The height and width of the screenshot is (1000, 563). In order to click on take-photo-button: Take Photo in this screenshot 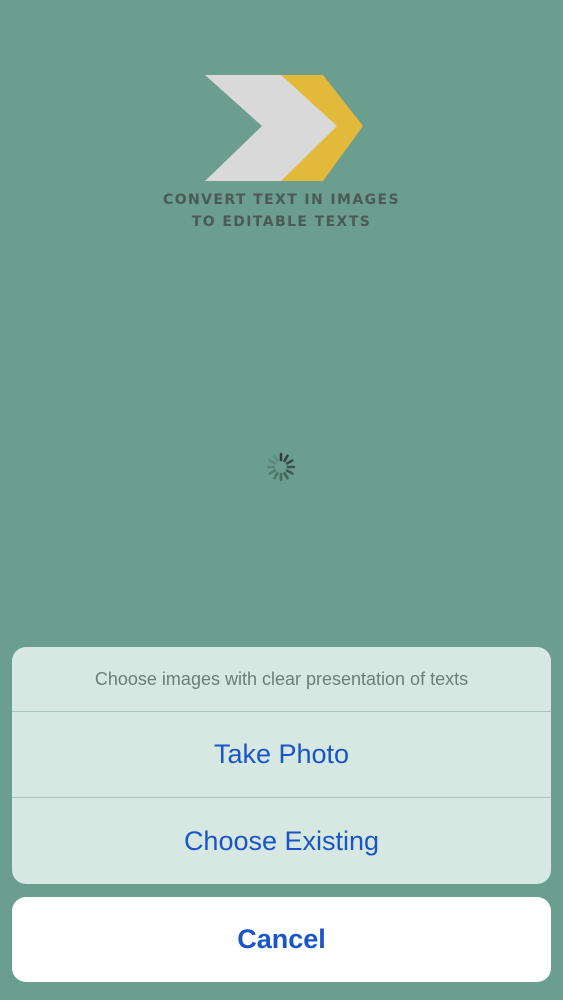, I will do `click(281, 755)`.